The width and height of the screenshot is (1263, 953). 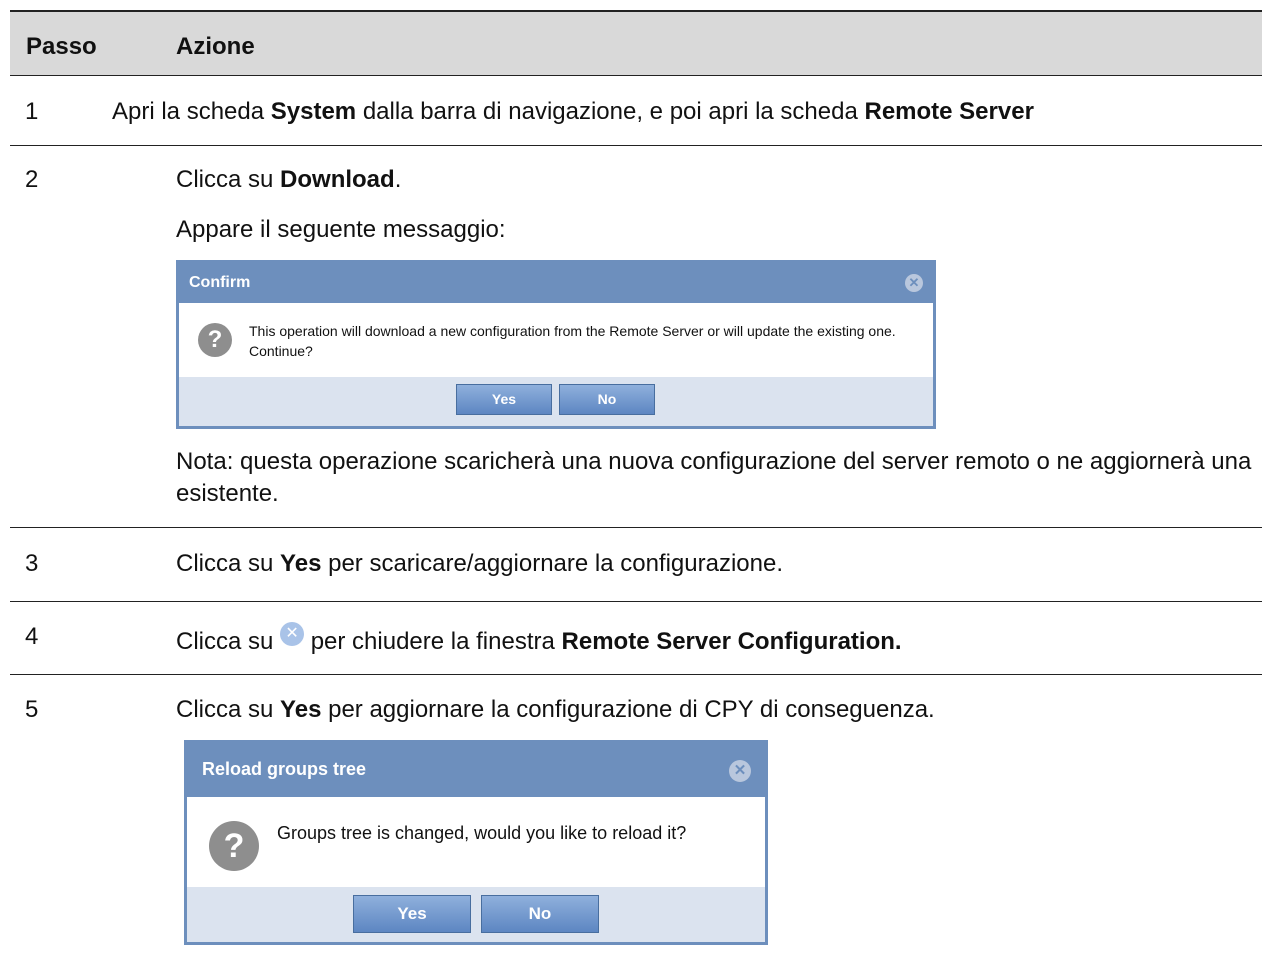 What do you see at coordinates (61, 46) in the screenshot?
I see `header-passo: Passo` at bounding box center [61, 46].